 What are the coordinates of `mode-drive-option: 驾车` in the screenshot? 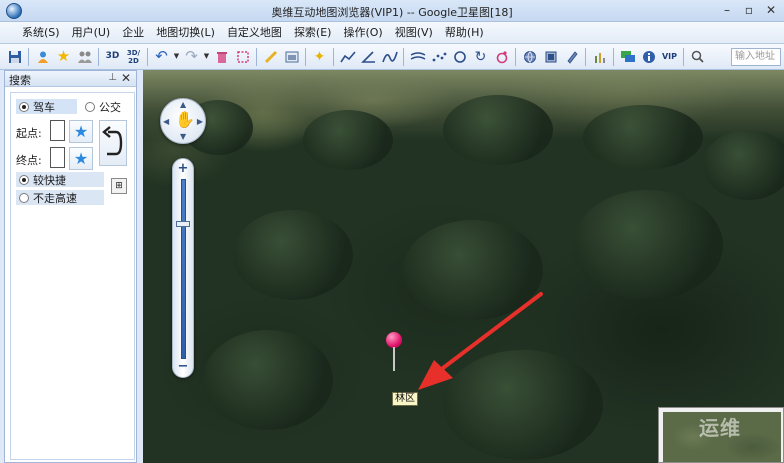 It's located at (46, 106).